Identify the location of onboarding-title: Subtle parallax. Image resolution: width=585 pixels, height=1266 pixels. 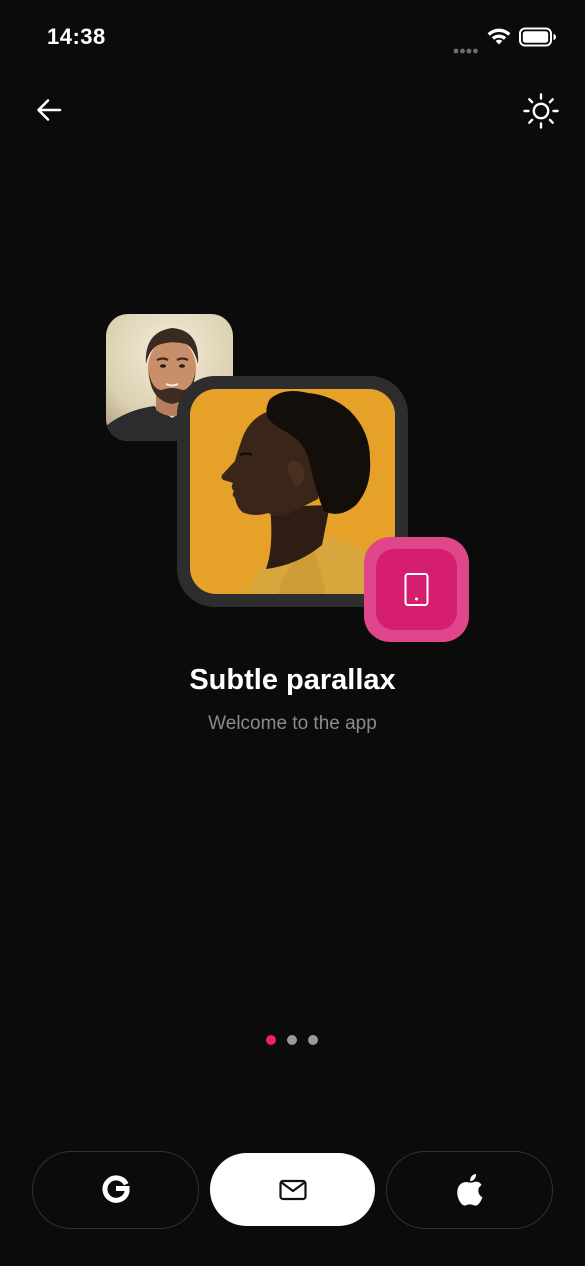
(292, 680).